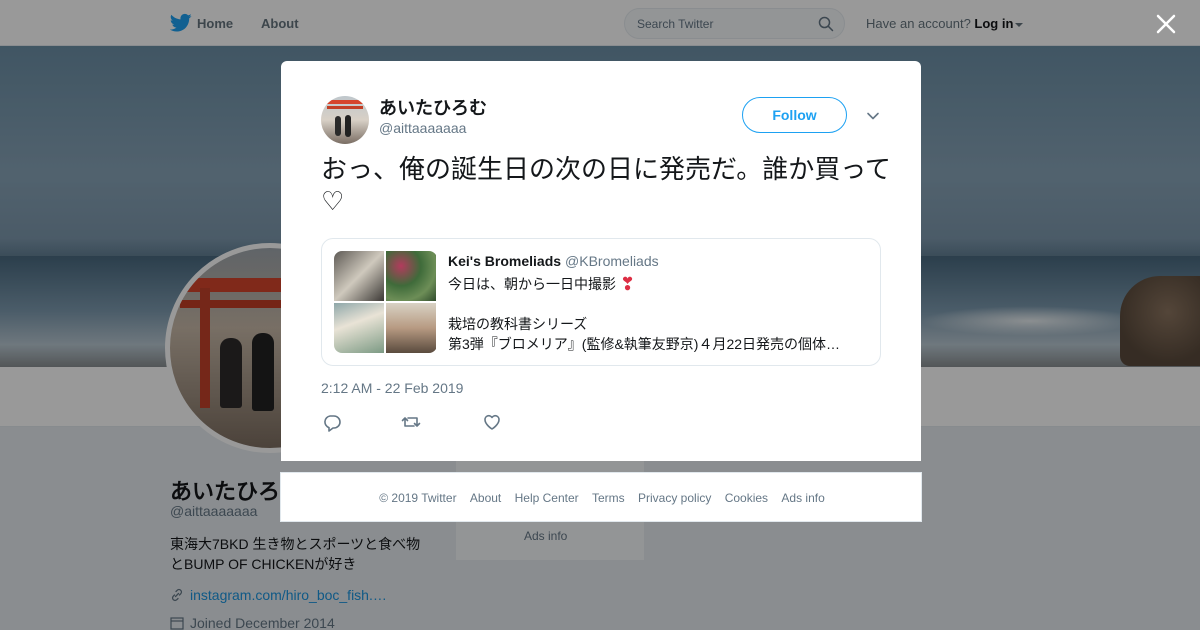 This screenshot has height=630, width=1200. I want to click on quoted-tweet-media, so click(385, 302).